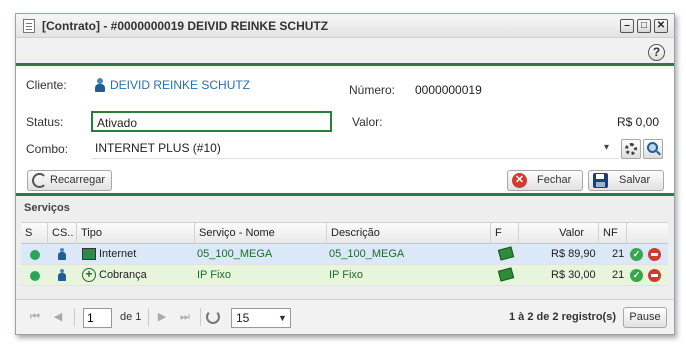  What do you see at coordinates (448, 90) in the screenshot?
I see `numero-value: 0000000019` at bounding box center [448, 90].